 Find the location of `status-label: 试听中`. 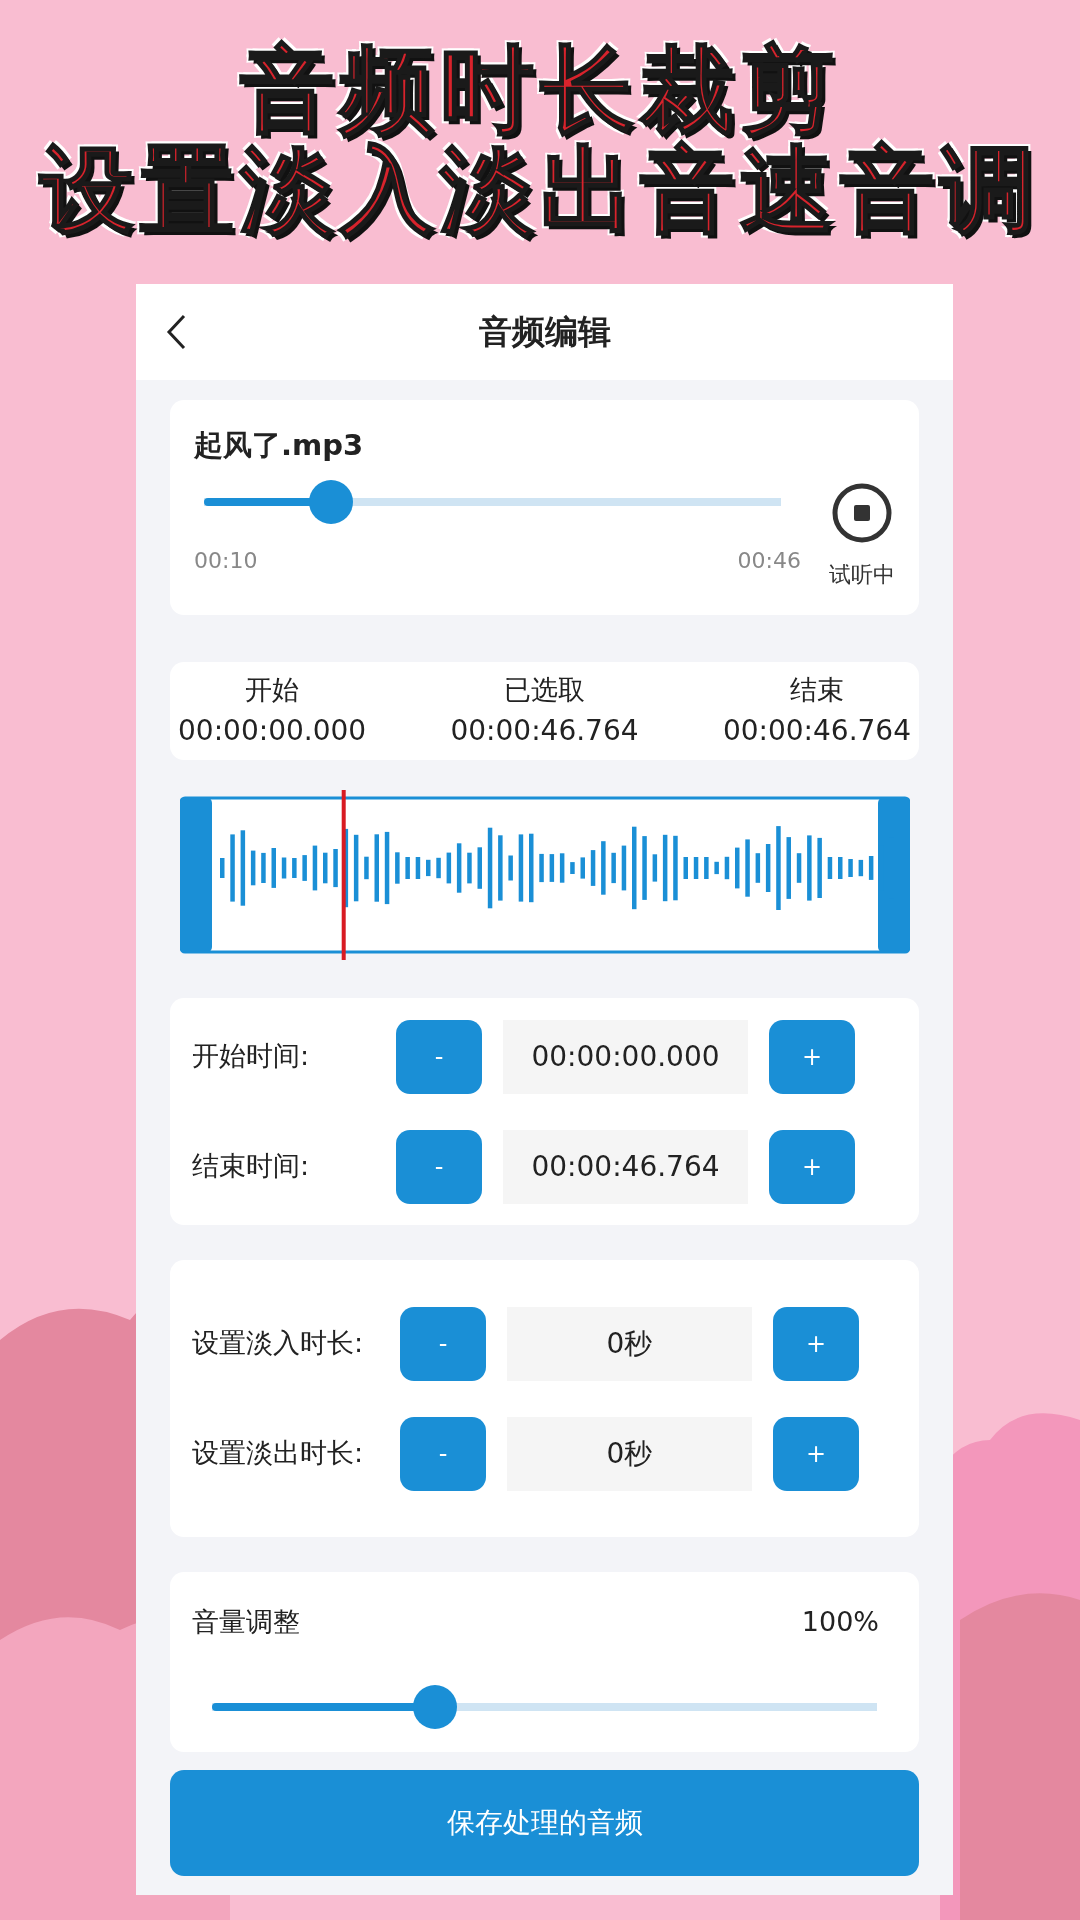

status-label: 试听中 is located at coordinates (862, 575).